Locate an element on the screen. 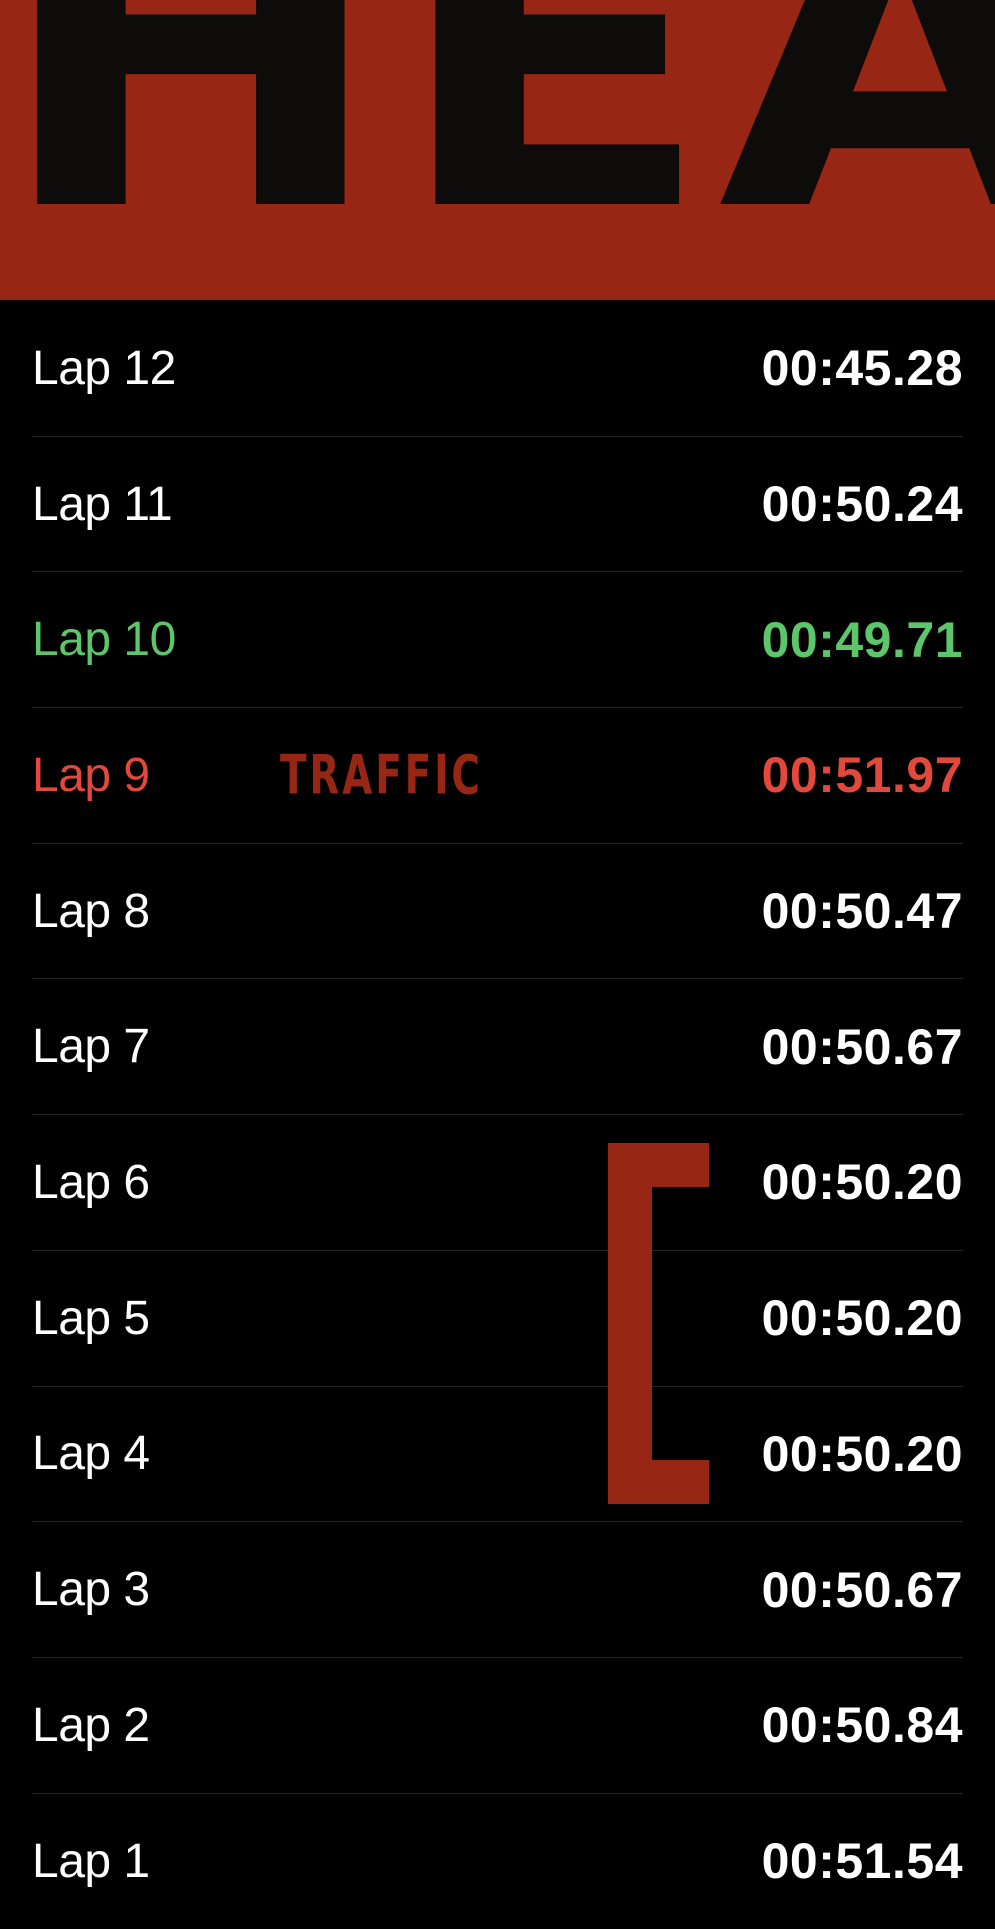  lap-label: Lap 10 is located at coordinates (104, 640).